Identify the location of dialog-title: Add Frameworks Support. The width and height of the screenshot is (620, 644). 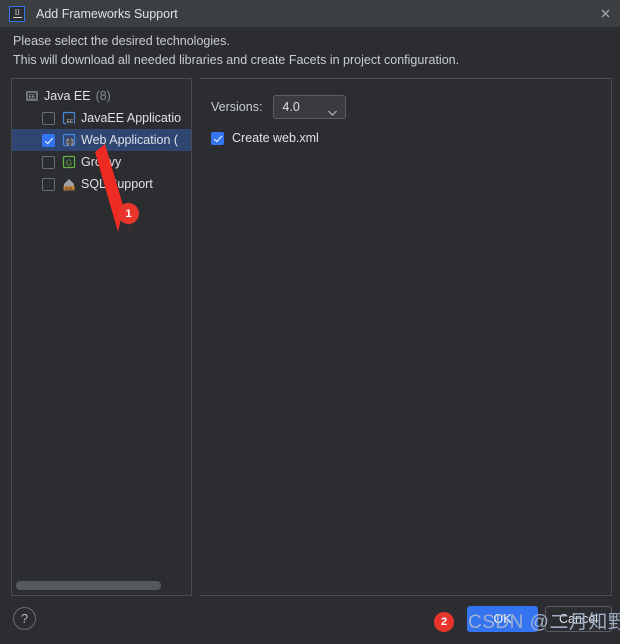
(107, 13).